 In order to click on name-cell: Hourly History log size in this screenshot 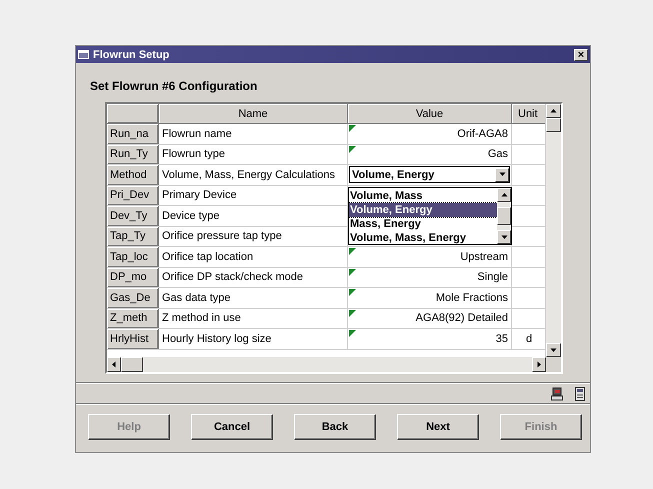, I will do `click(217, 338)`.